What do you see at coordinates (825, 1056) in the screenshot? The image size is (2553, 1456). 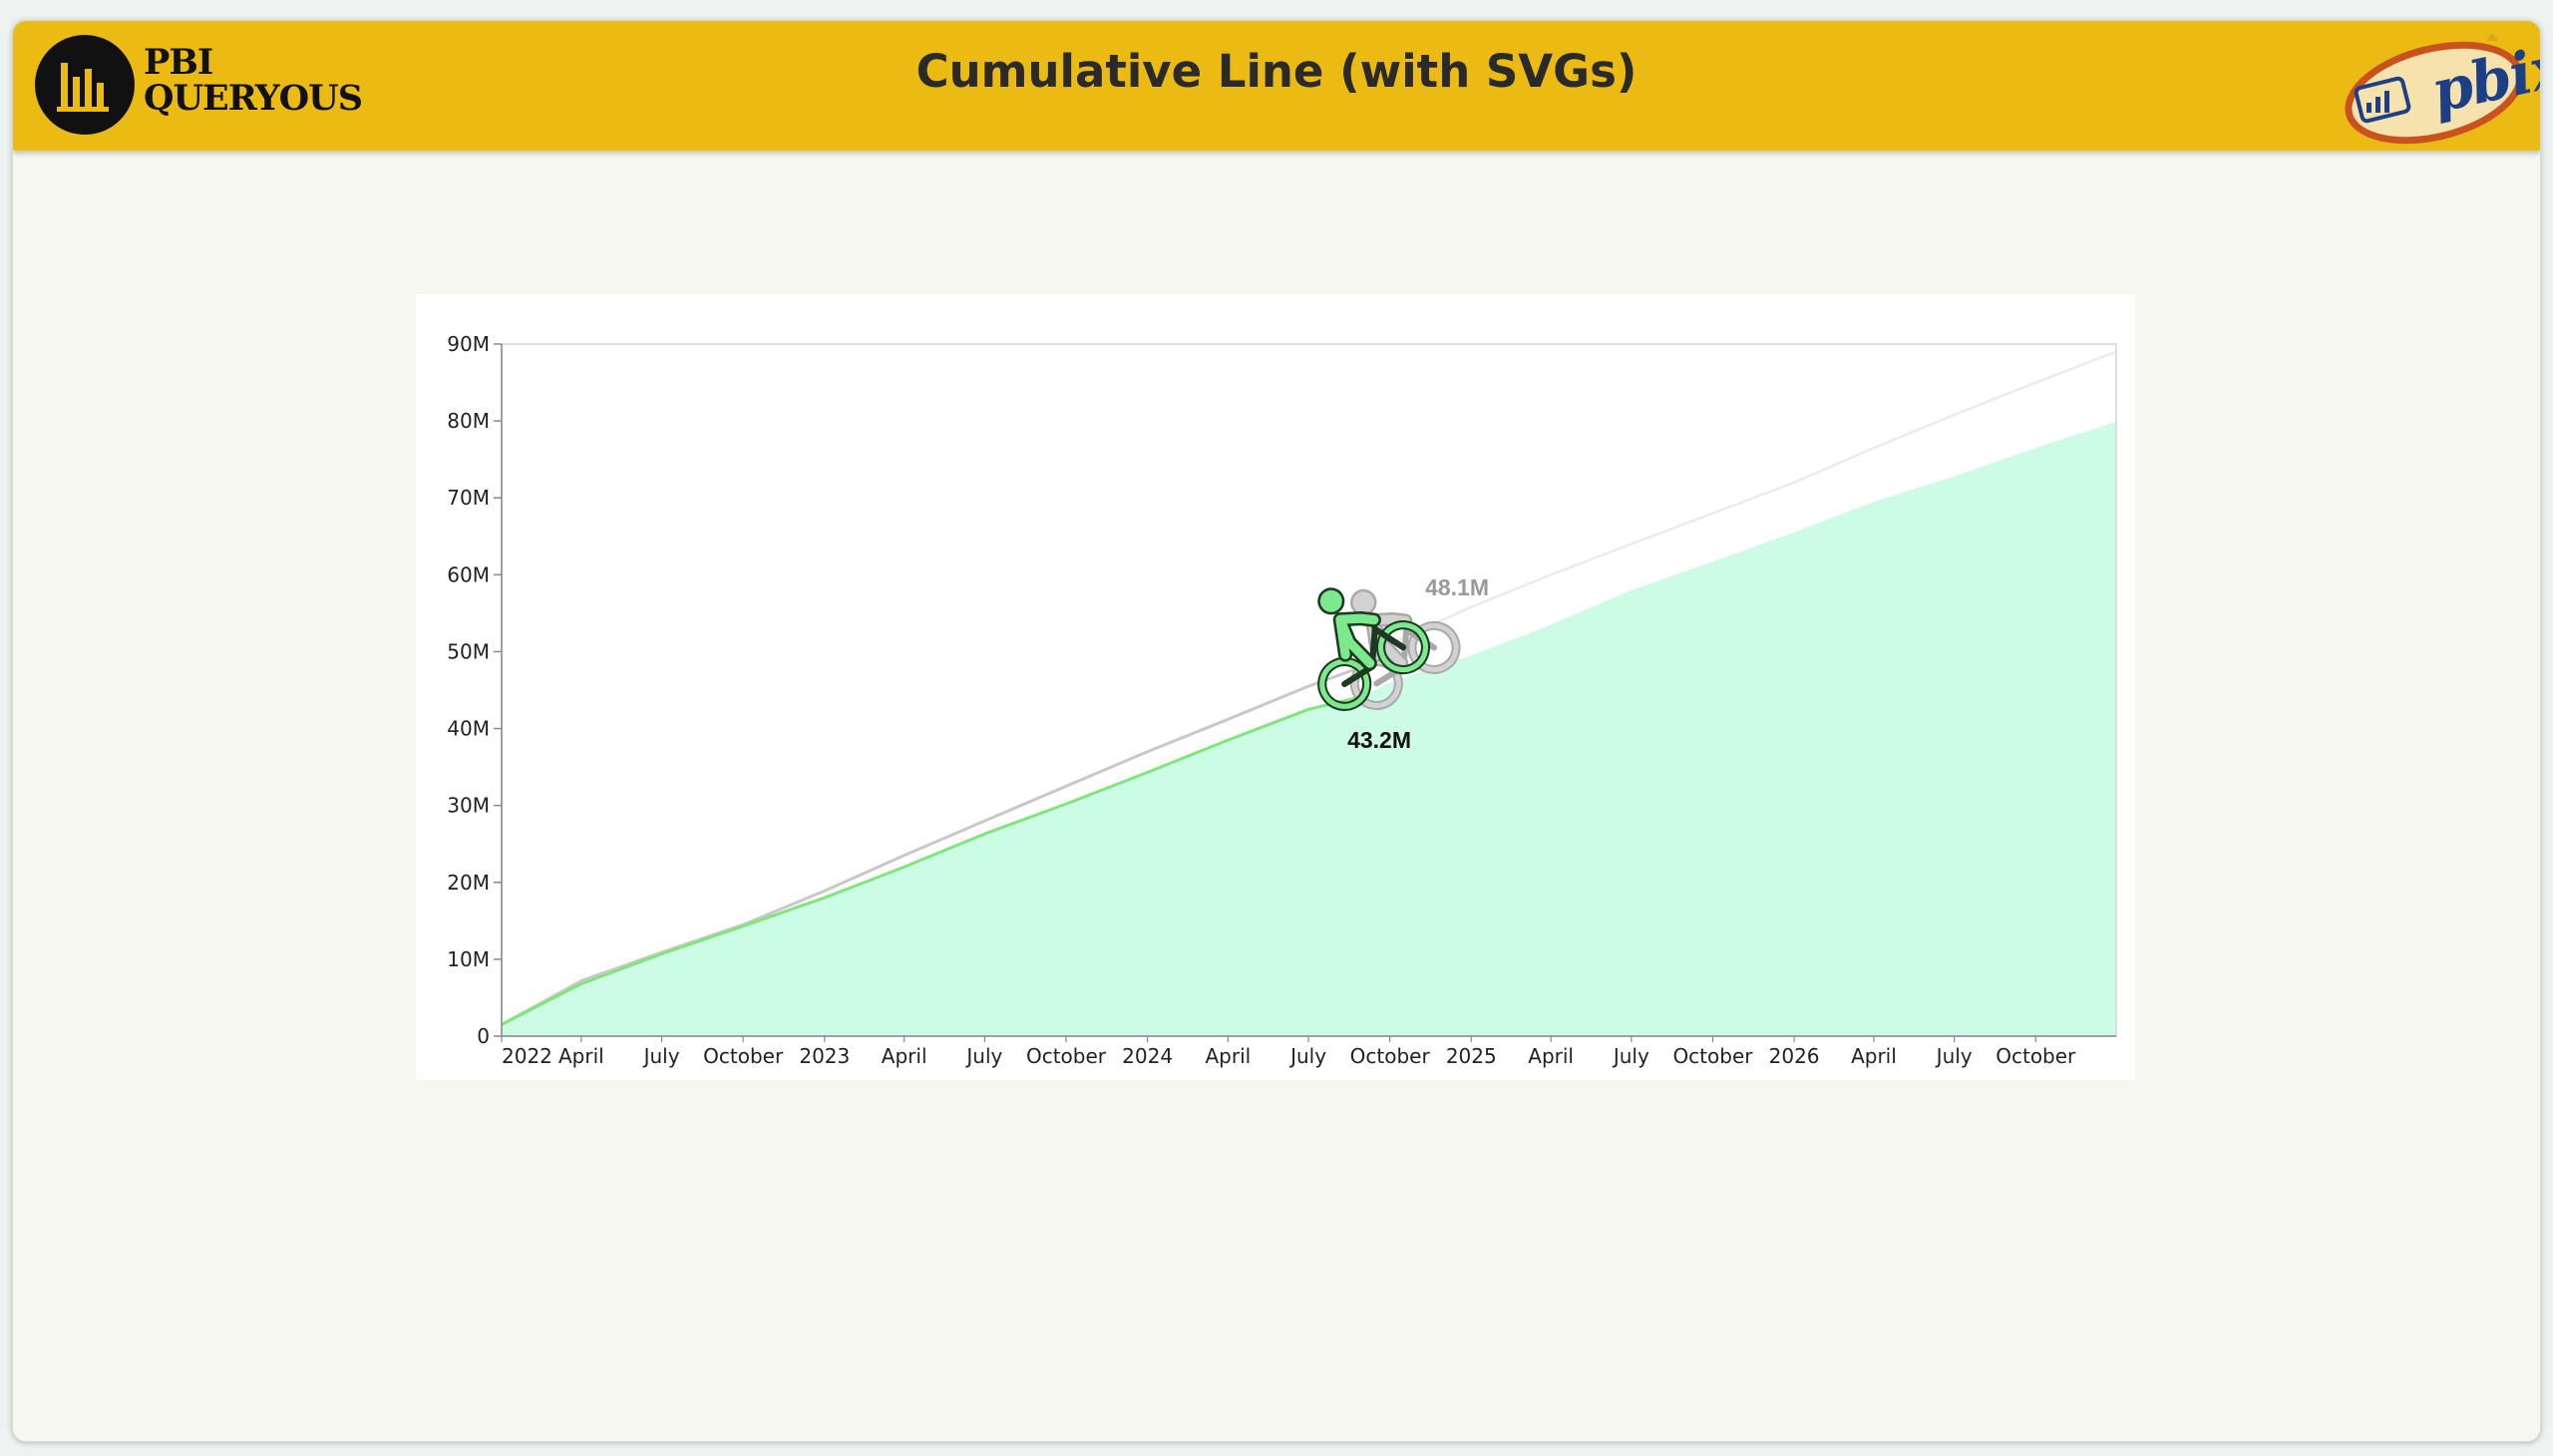 I see `x-tick-label: 2023` at bounding box center [825, 1056].